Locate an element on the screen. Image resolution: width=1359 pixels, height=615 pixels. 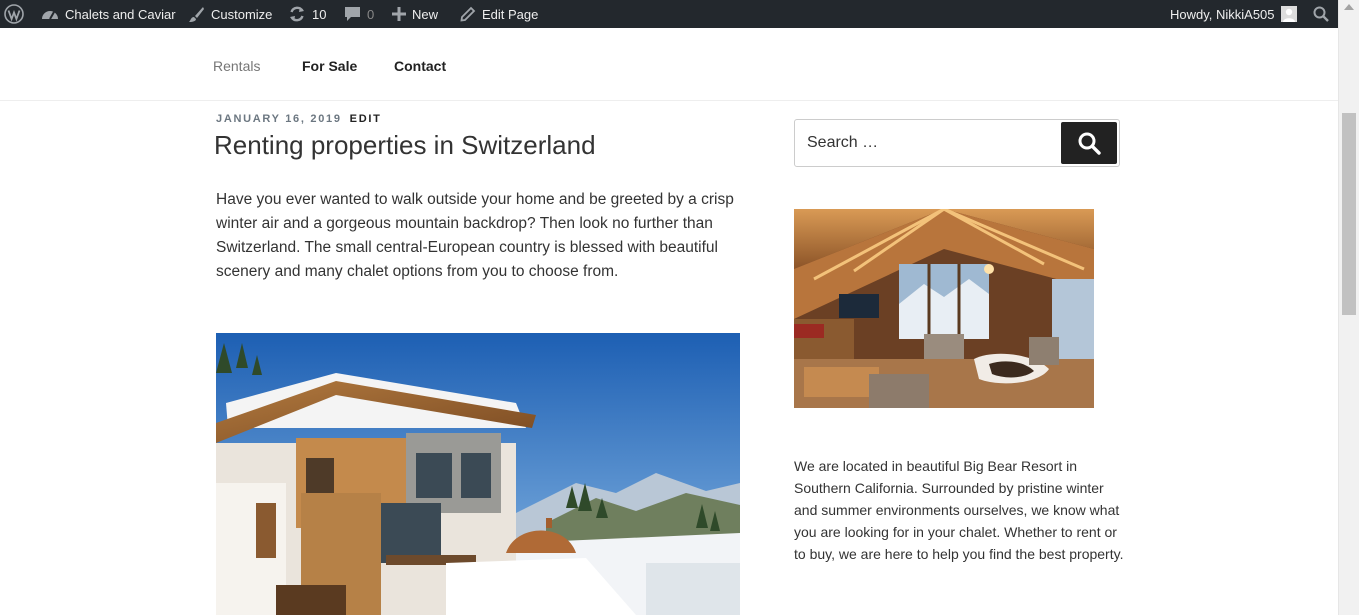
post-date: JANUARY 16, 2019 is located at coordinates (279, 119).